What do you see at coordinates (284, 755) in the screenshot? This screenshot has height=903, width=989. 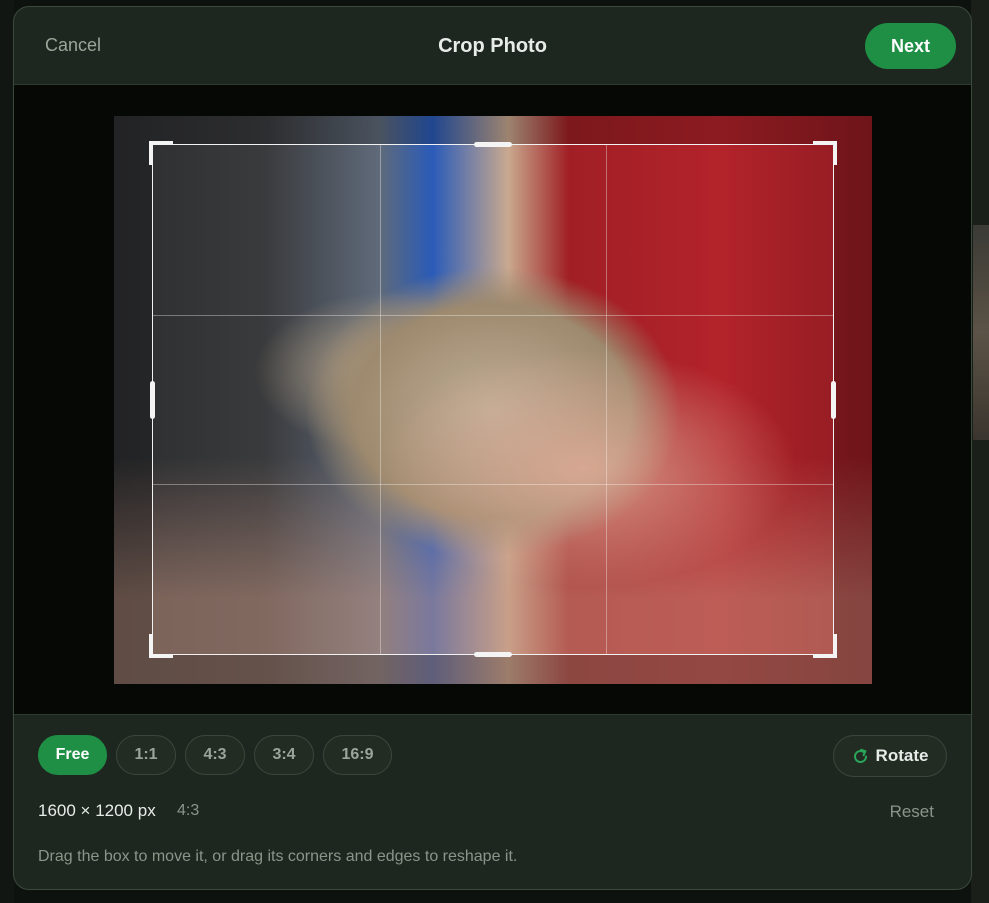 I see `aspect-3-4-button: 3:4` at bounding box center [284, 755].